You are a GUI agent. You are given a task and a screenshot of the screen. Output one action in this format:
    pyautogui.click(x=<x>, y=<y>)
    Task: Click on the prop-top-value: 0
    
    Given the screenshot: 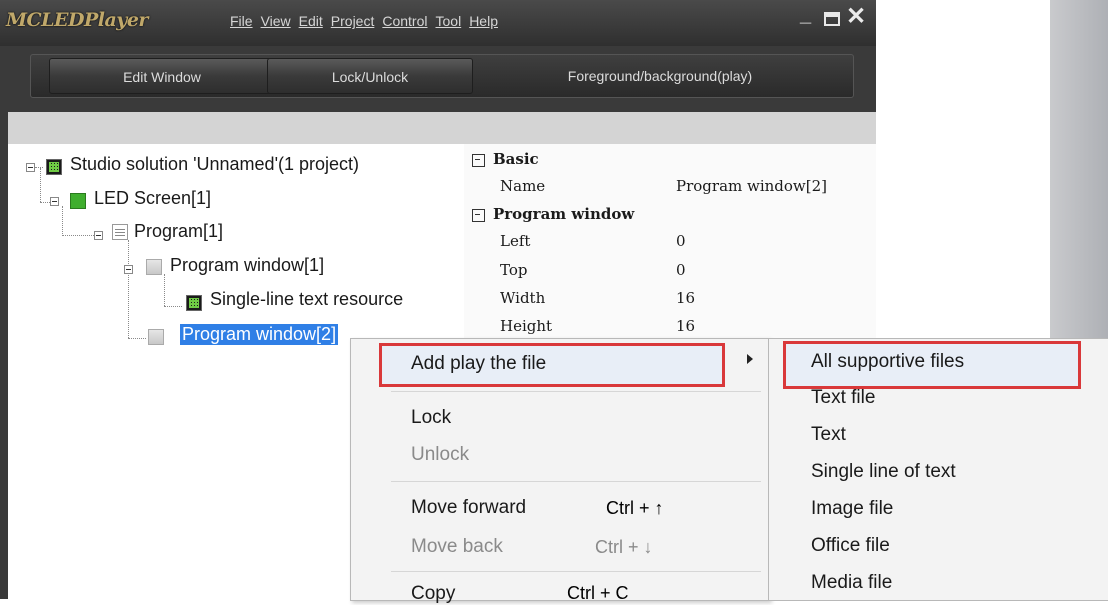 What is the action you would take?
    pyautogui.click(x=681, y=270)
    